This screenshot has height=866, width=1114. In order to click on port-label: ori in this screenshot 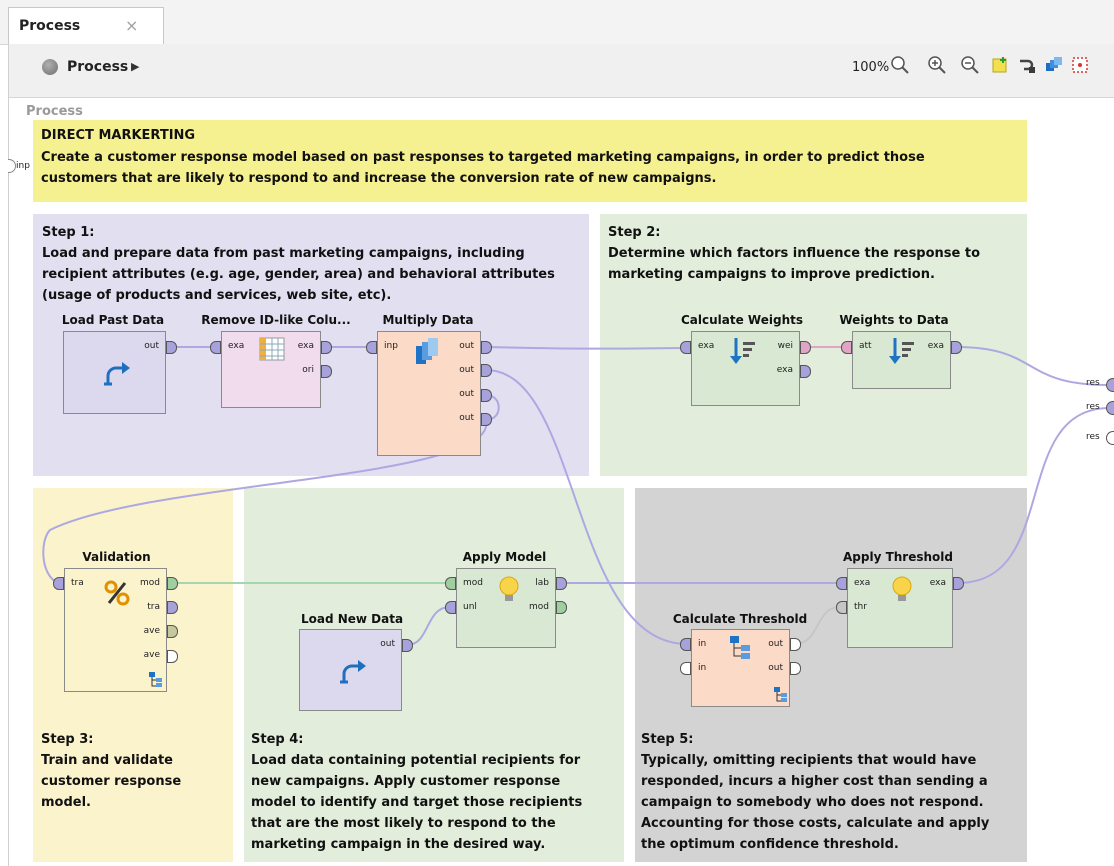, I will do `click(308, 370)`.